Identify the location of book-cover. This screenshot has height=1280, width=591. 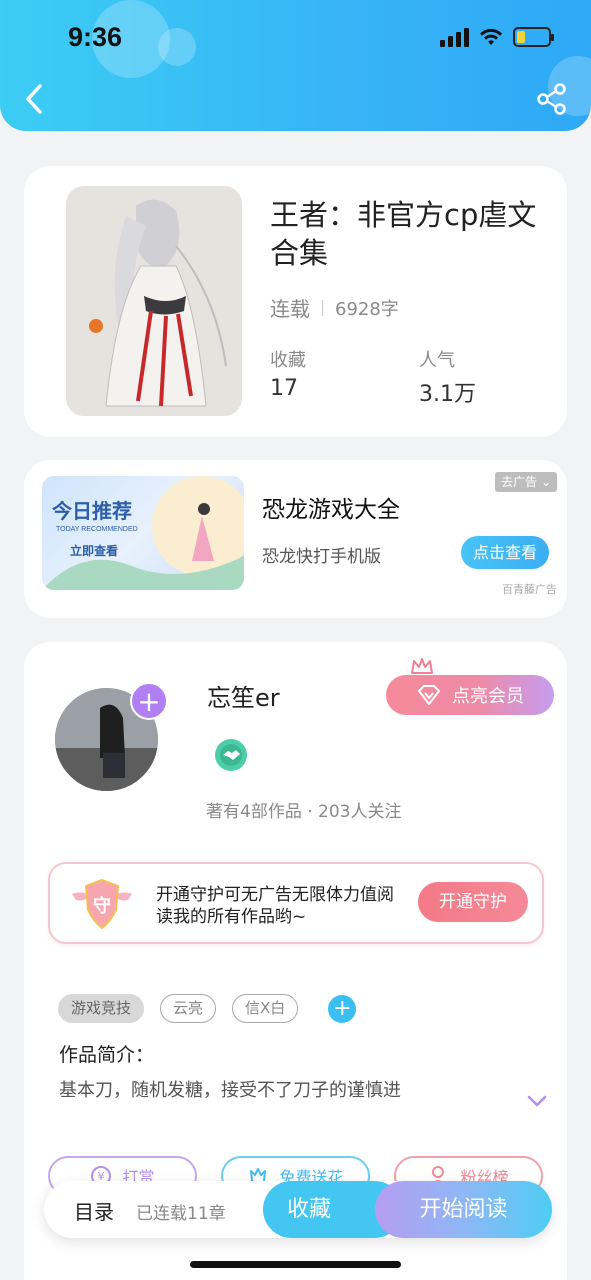
(154, 301).